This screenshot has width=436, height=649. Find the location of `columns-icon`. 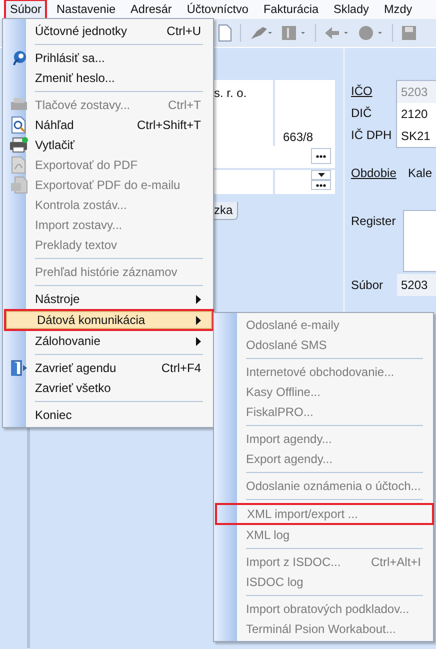

columns-icon is located at coordinates (294, 33).